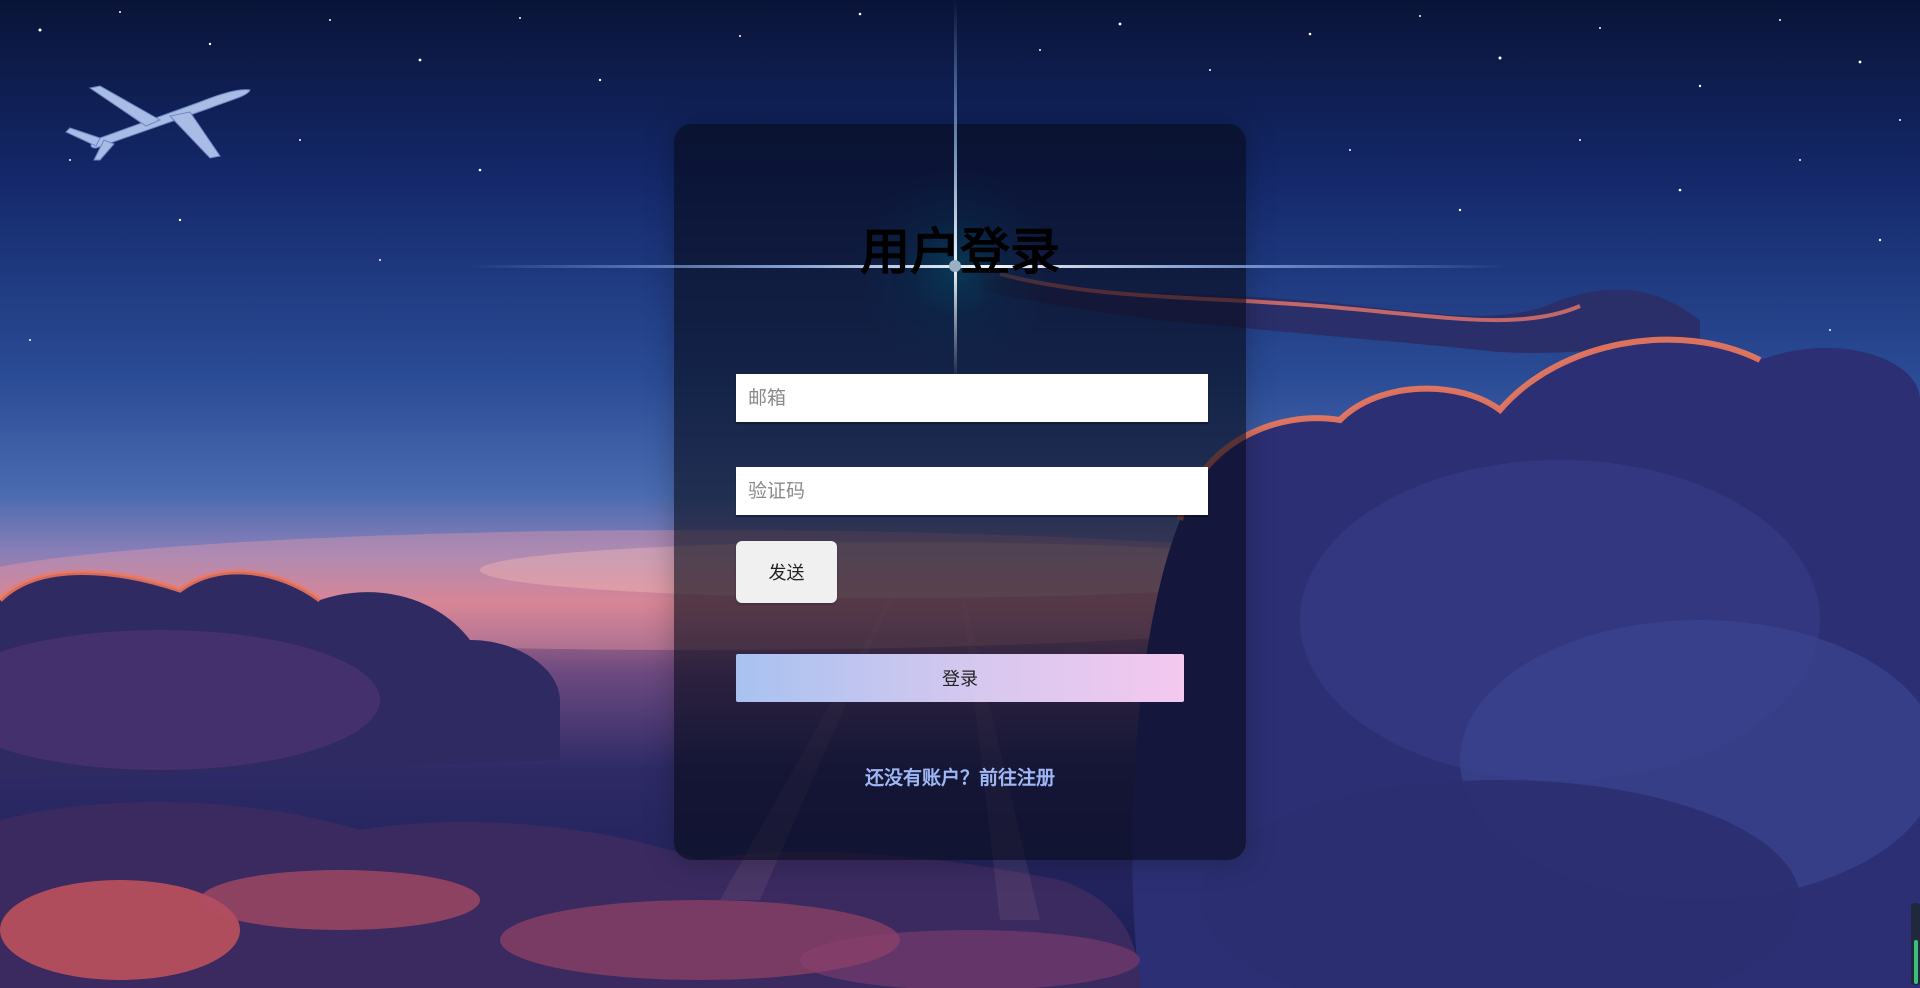 Image resolution: width=1920 pixels, height=988 pixels. Describe the element at coordinates (786, 572) in the screenshot. I see `send-code-button: 发送` at that location.